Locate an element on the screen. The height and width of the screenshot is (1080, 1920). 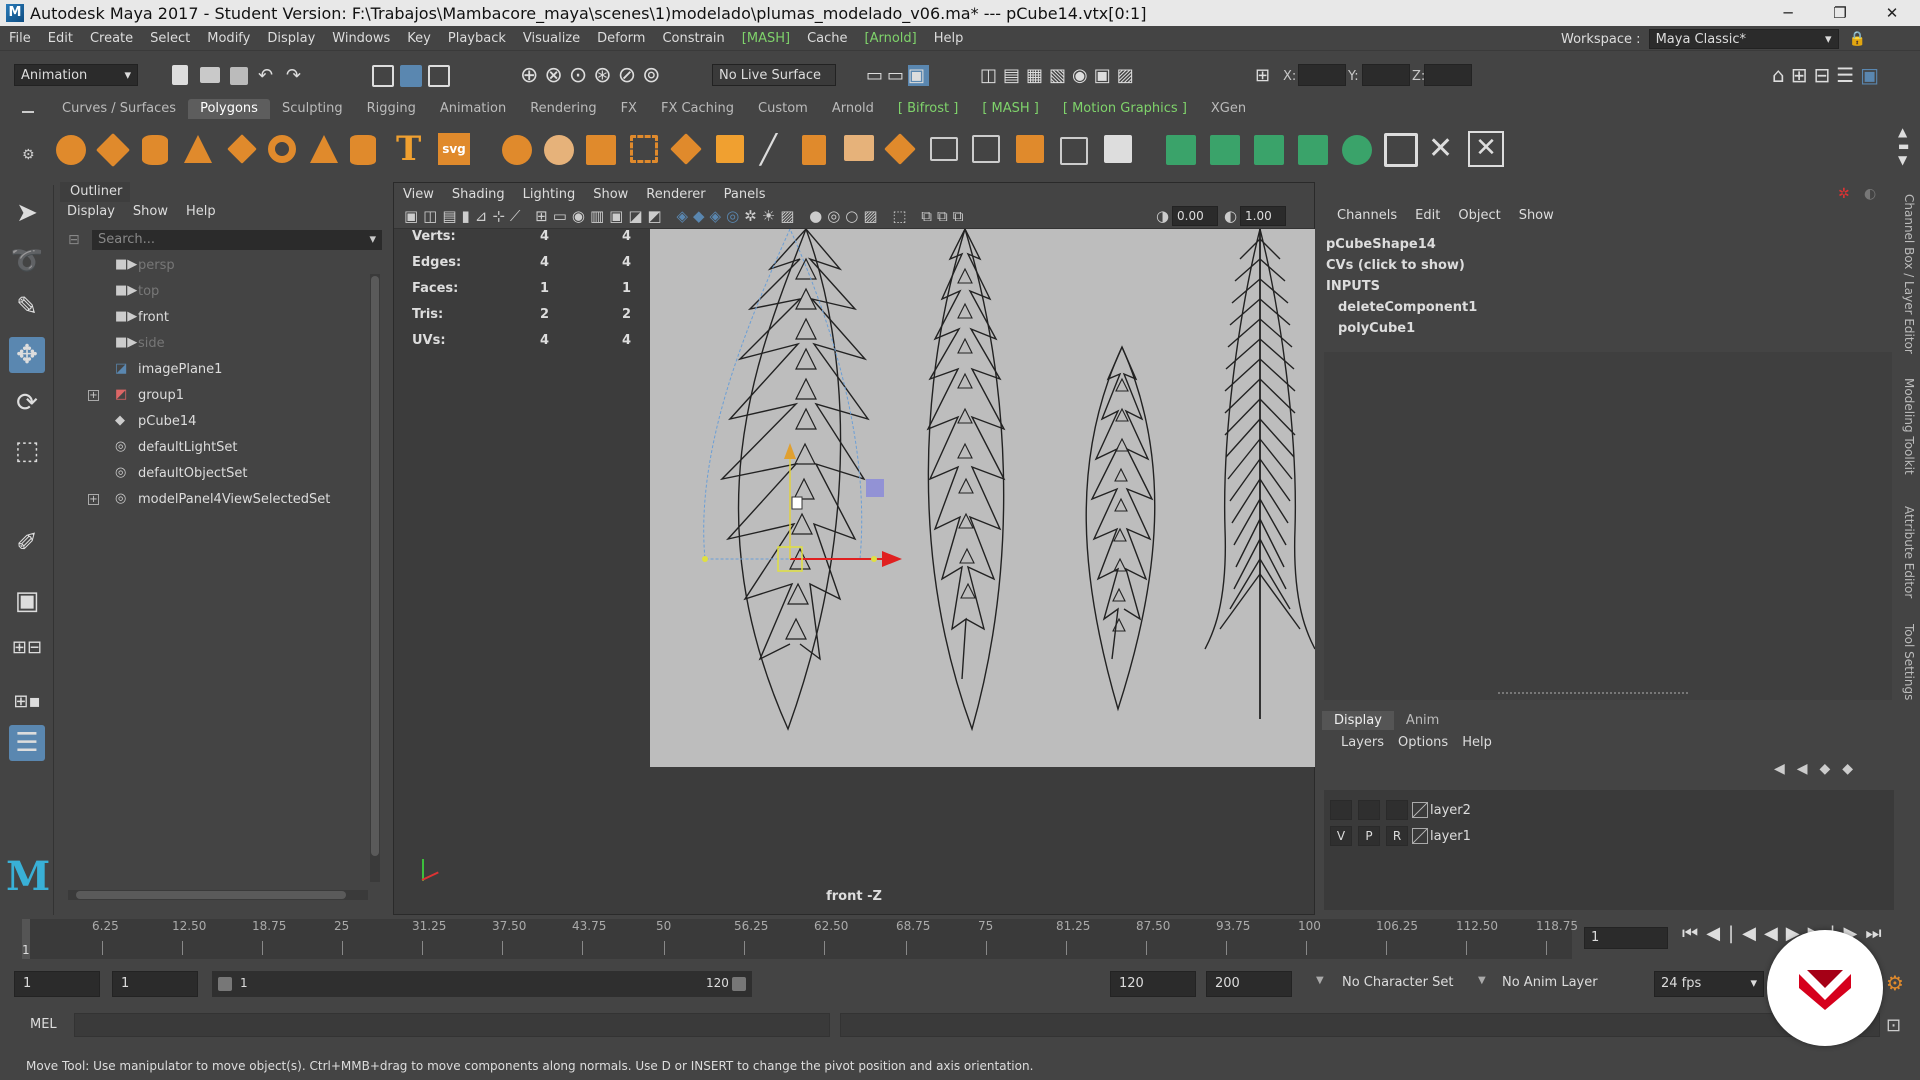
anim-layer-field: No Anim Layer is located at coordinates (1561, 984).